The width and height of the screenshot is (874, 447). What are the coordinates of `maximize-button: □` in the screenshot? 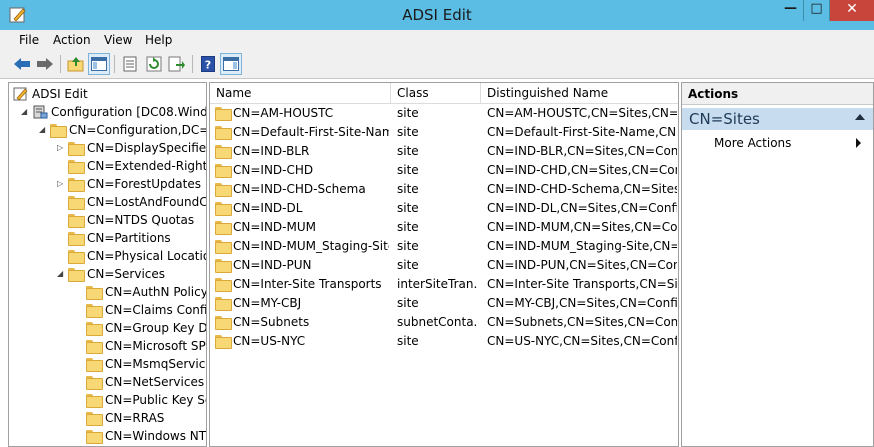 It's located at (817, 10).